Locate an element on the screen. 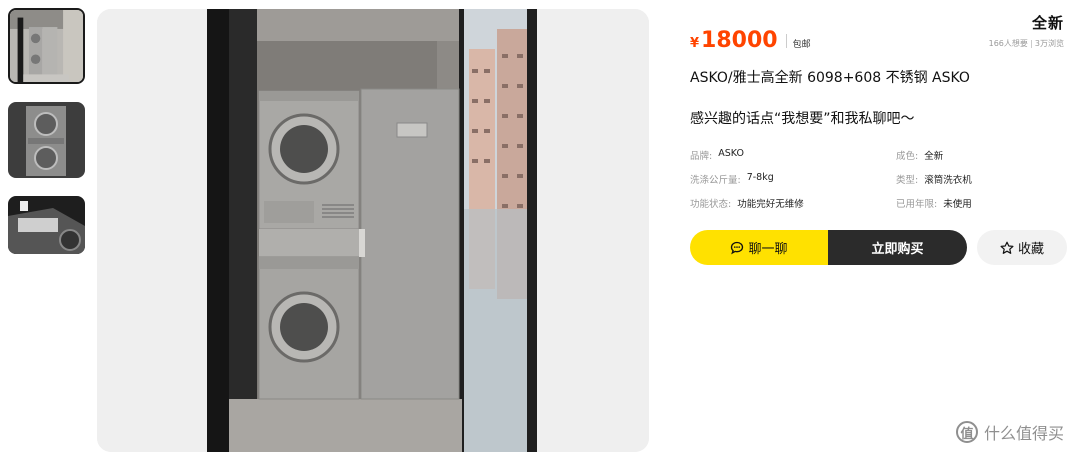 This screenshot has width=1080, height=454. currency-symbol: ¥ is located at coordinates (695, 43).